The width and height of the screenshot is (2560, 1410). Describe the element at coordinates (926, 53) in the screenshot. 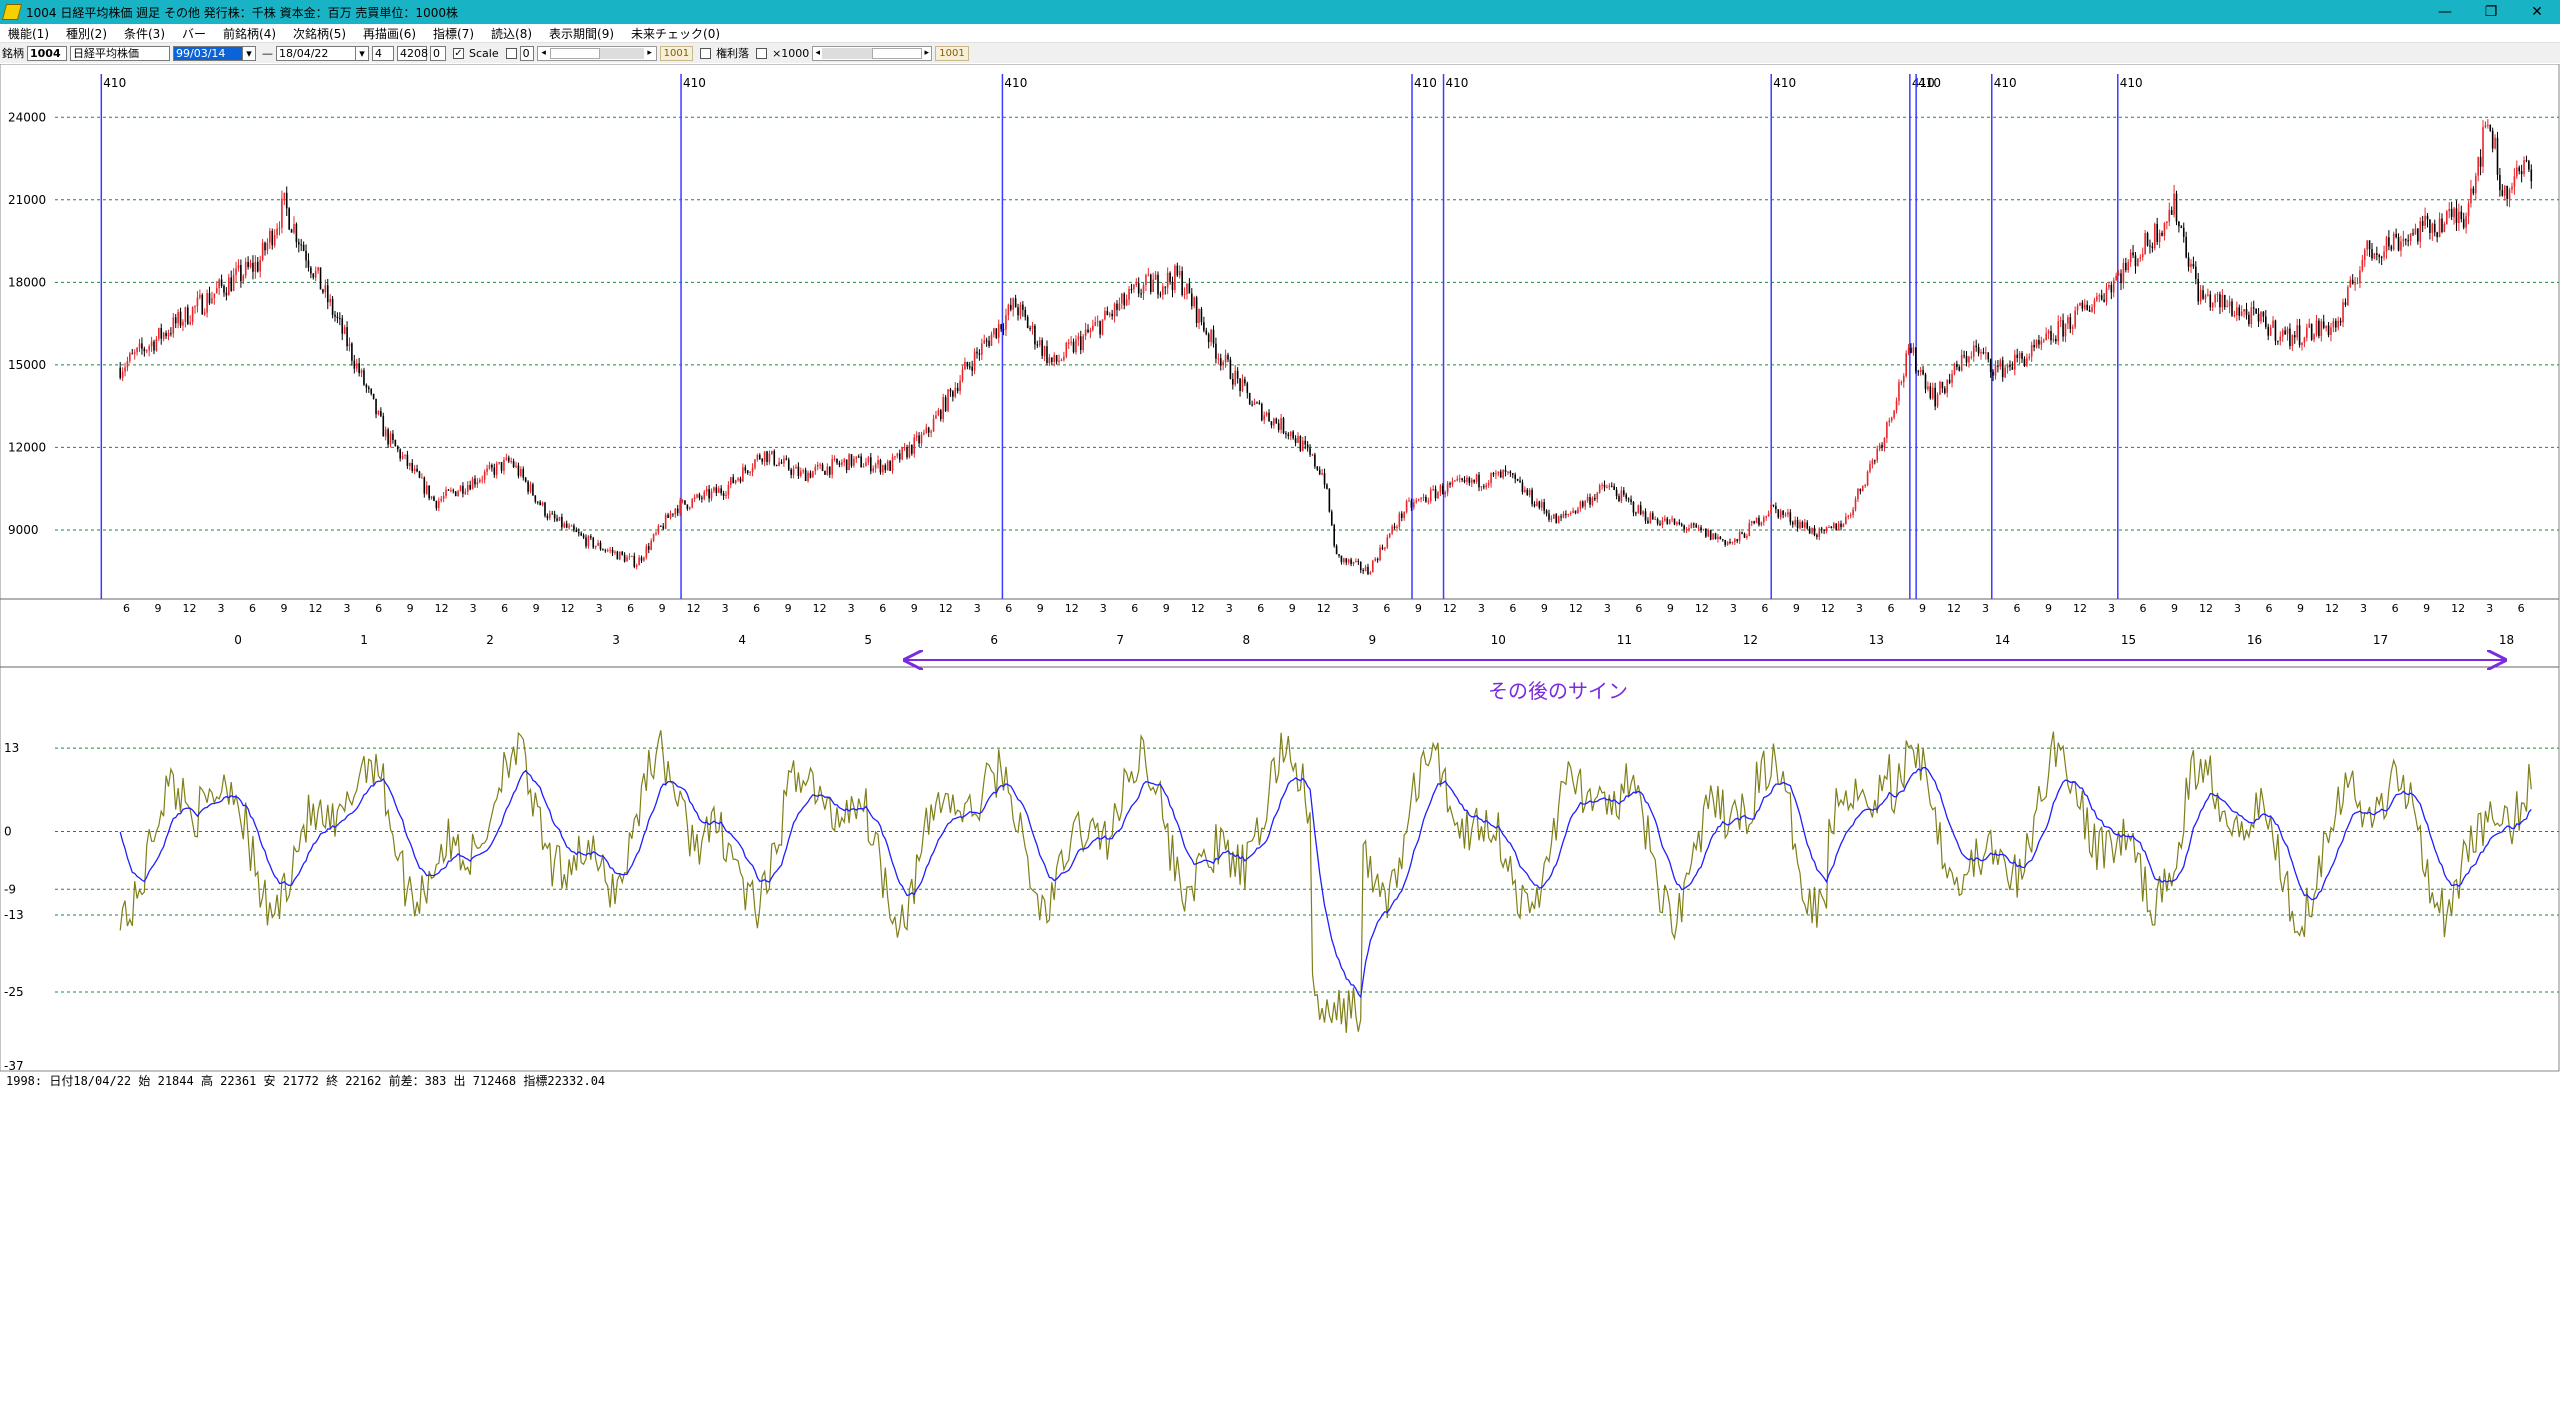

I see `scroll-right-icon-2: ▸` at that location.